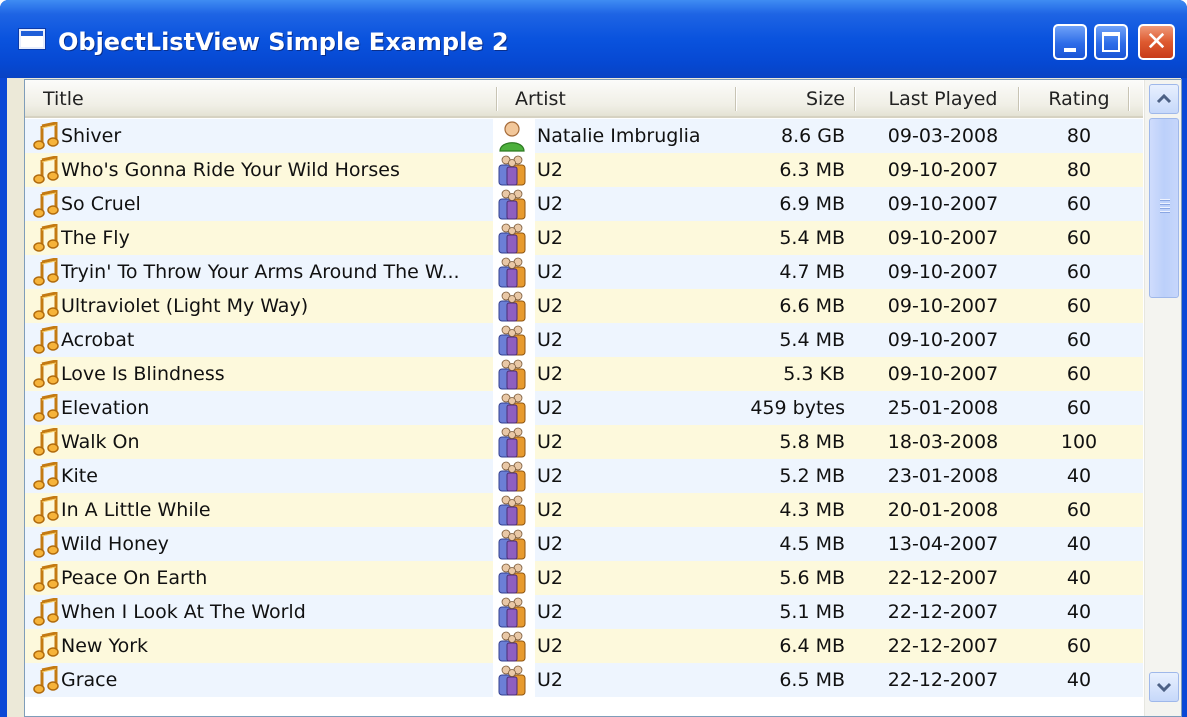  I want to click on cell-last-played: 09-03-2008, so click(943, 136).